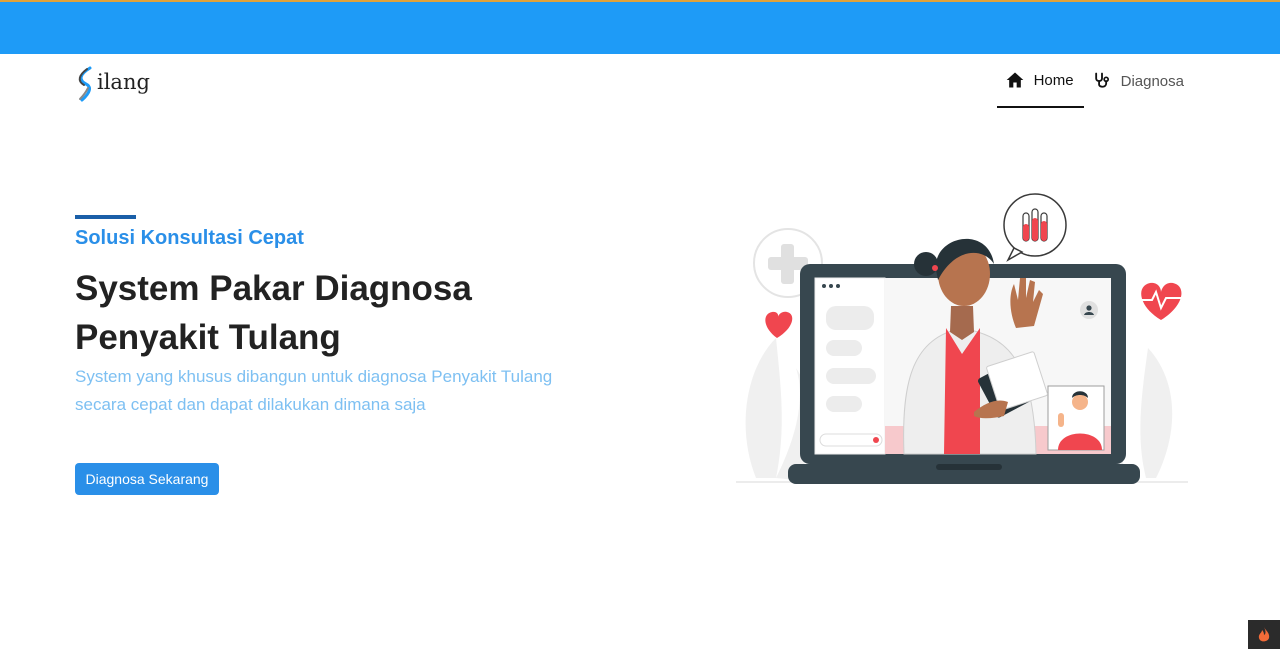  What do you see at coordinates (640, 82) in the screenshot?
I see `navbar: ilang Home Diagnosa` at bounding box center [640, 82].